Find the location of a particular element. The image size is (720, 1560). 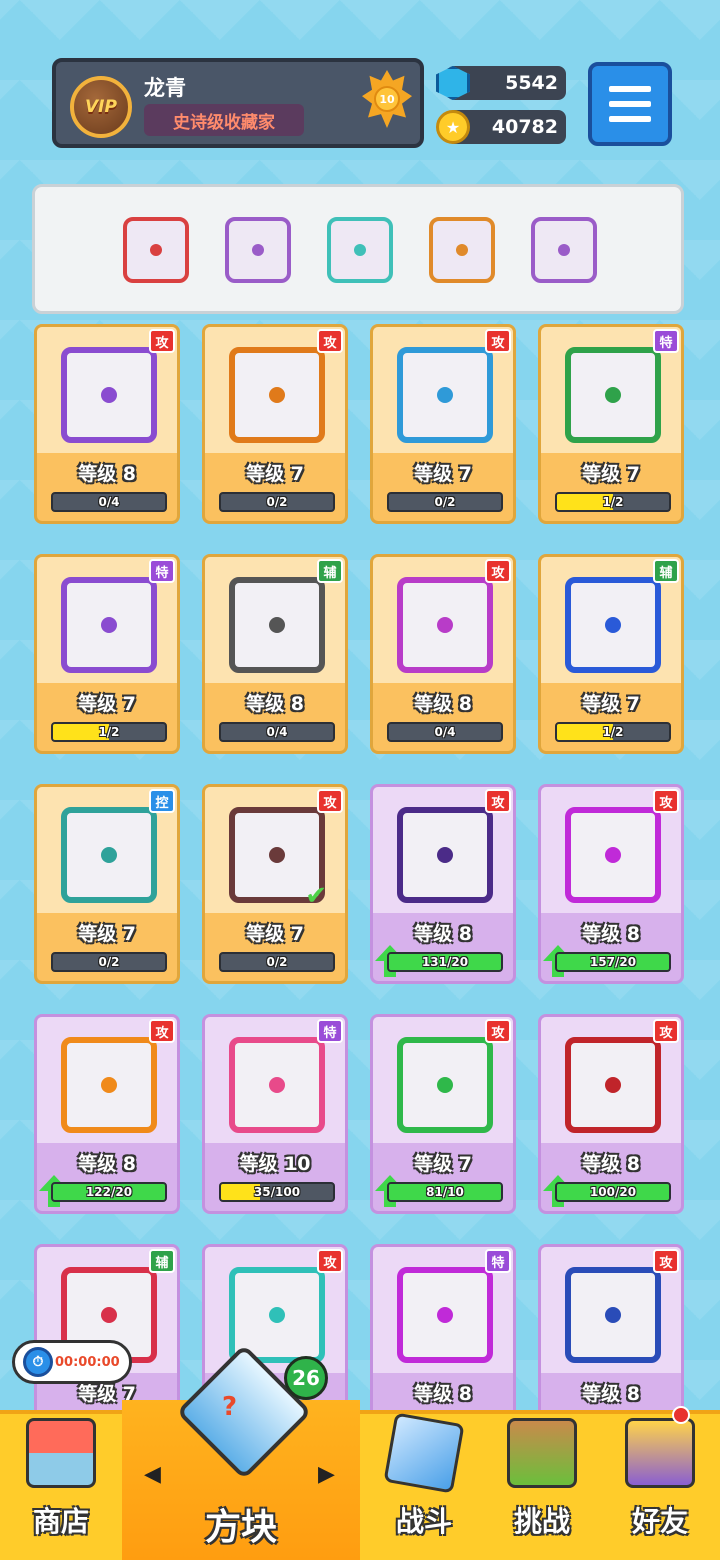

progress-text: 157/20 is located at coordinates (613, 962).